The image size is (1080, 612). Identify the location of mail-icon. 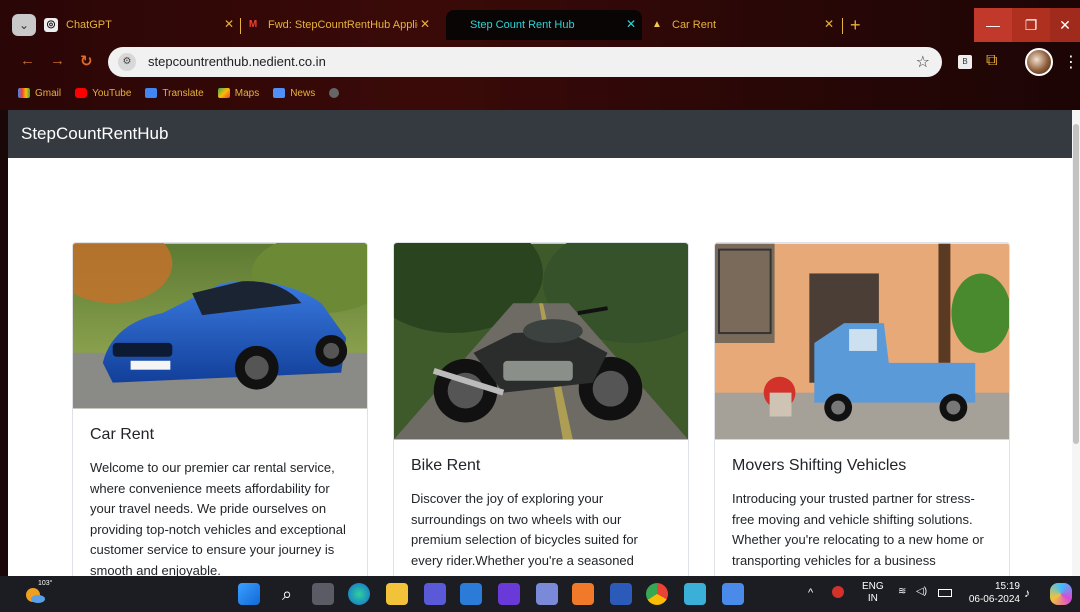
(471, 594).